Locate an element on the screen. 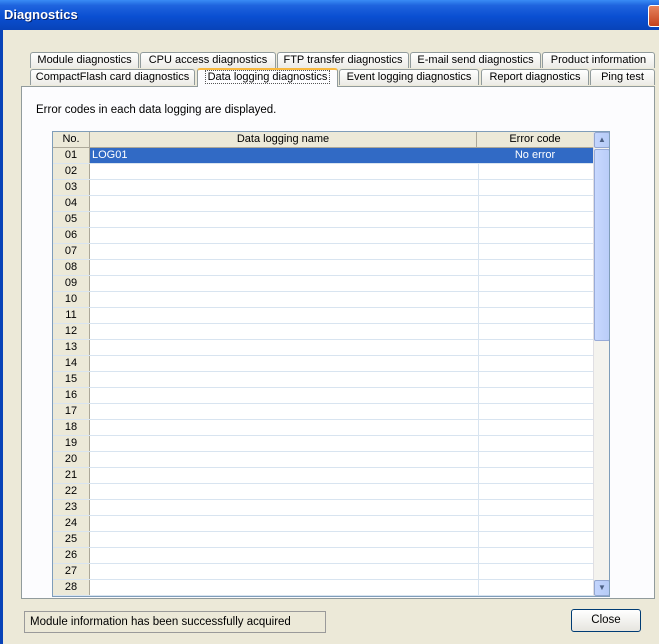 Image resolution: width=659 pixels, height=644 pixels. table-row: 22 is located at coordinates (323, 492).